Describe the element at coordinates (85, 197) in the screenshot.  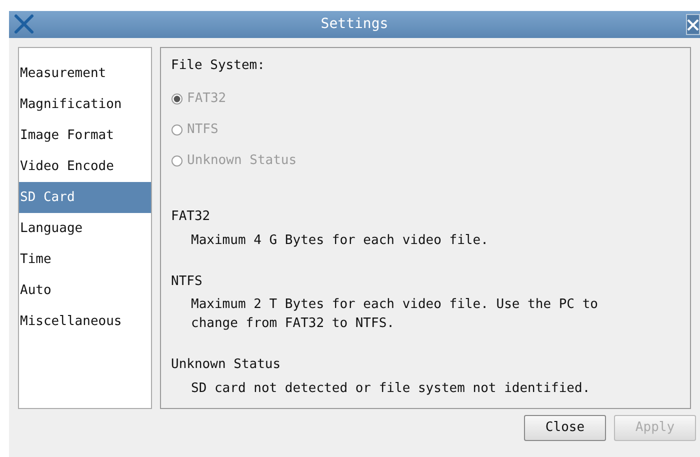
I see `sidebar-item: SD Card` at that location.